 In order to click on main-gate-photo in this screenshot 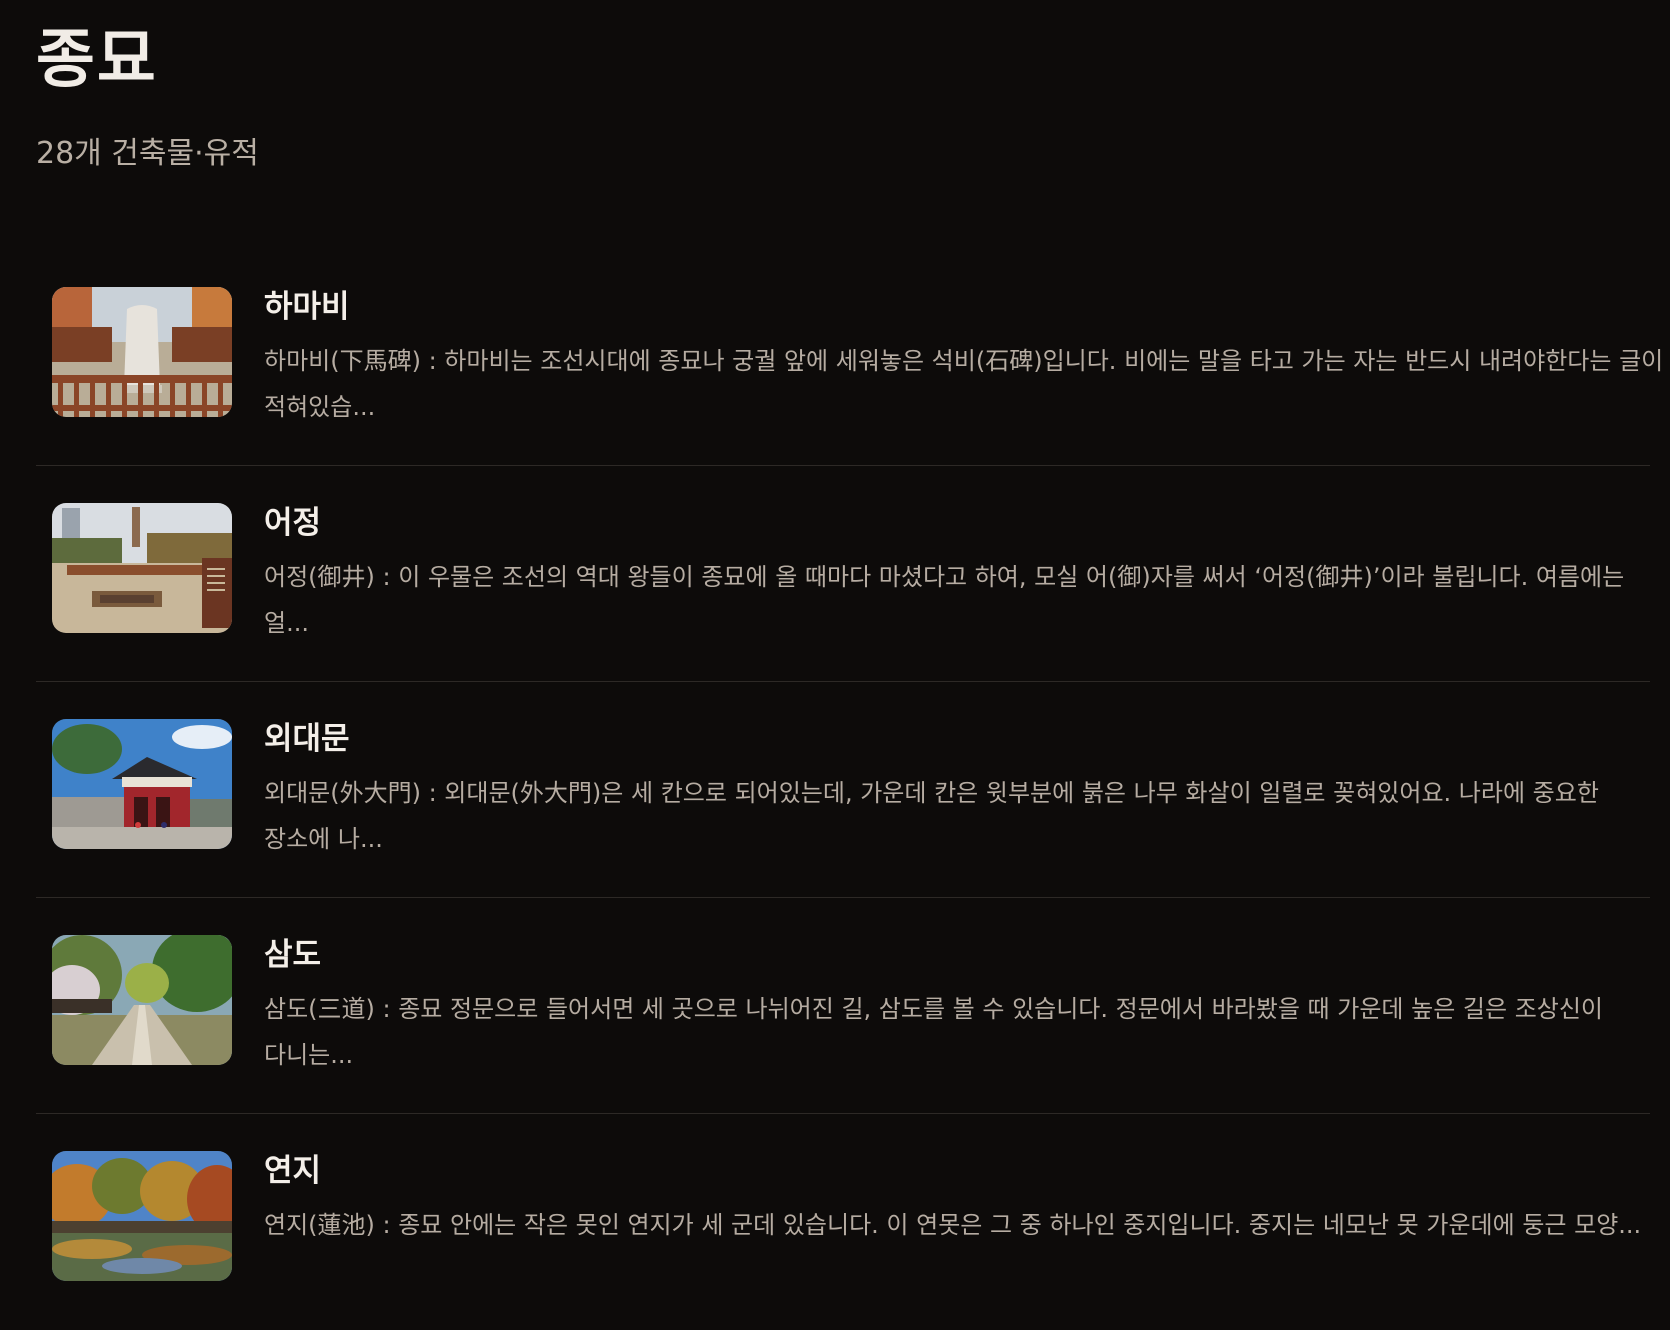, I will do `click(142, 784)`.